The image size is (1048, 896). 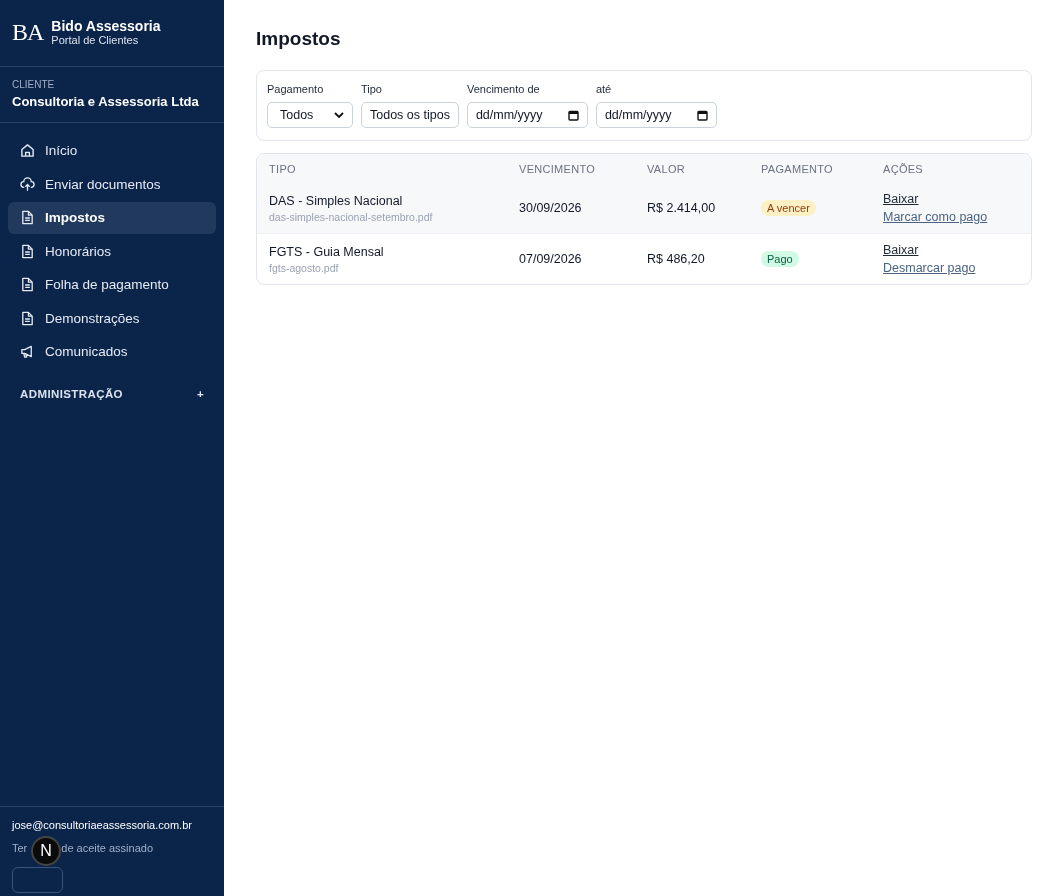 What do you see at coordinates (382, 168) in the screenshot?
I see `column-header: TIPO` at bounding box center [382, 168].